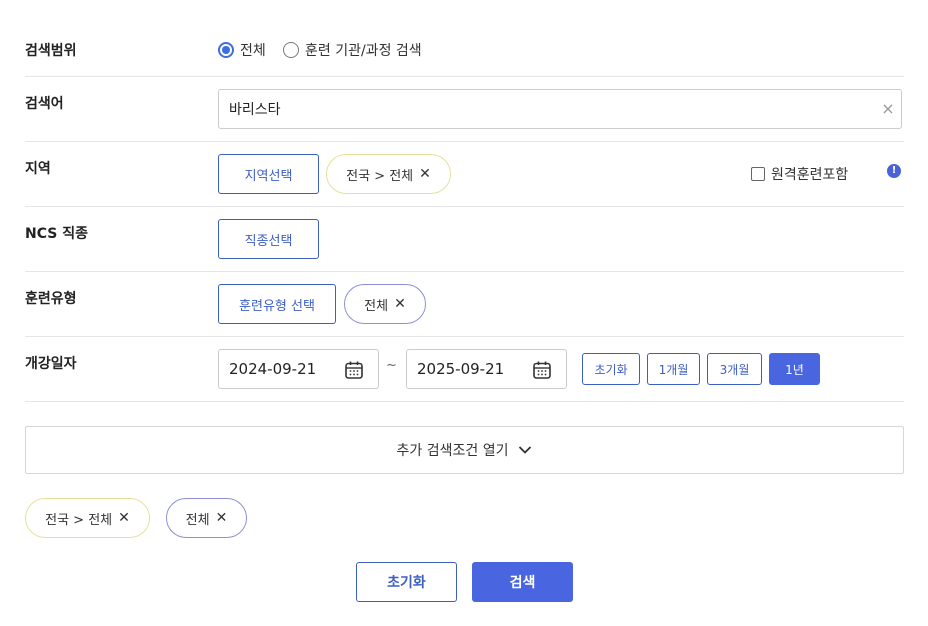  What do you see at coordinates (464, 239) in the screenshot?
I see `ncs-row: NCS 직종` at bounding box center [464, 239].